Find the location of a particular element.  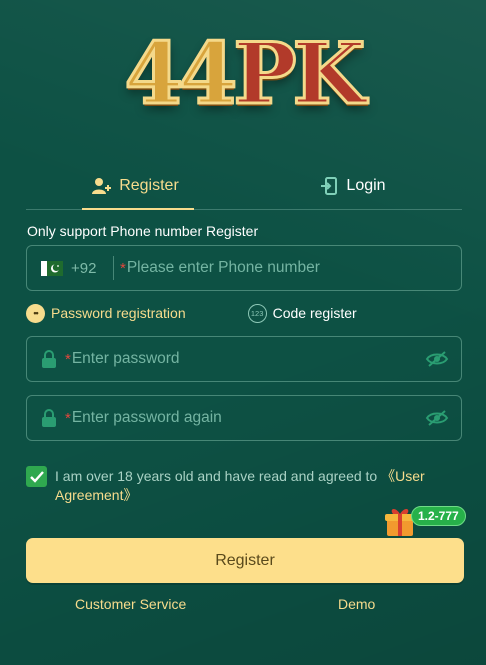

auth-tabs: Register Login is located at coordinates (244, 186).